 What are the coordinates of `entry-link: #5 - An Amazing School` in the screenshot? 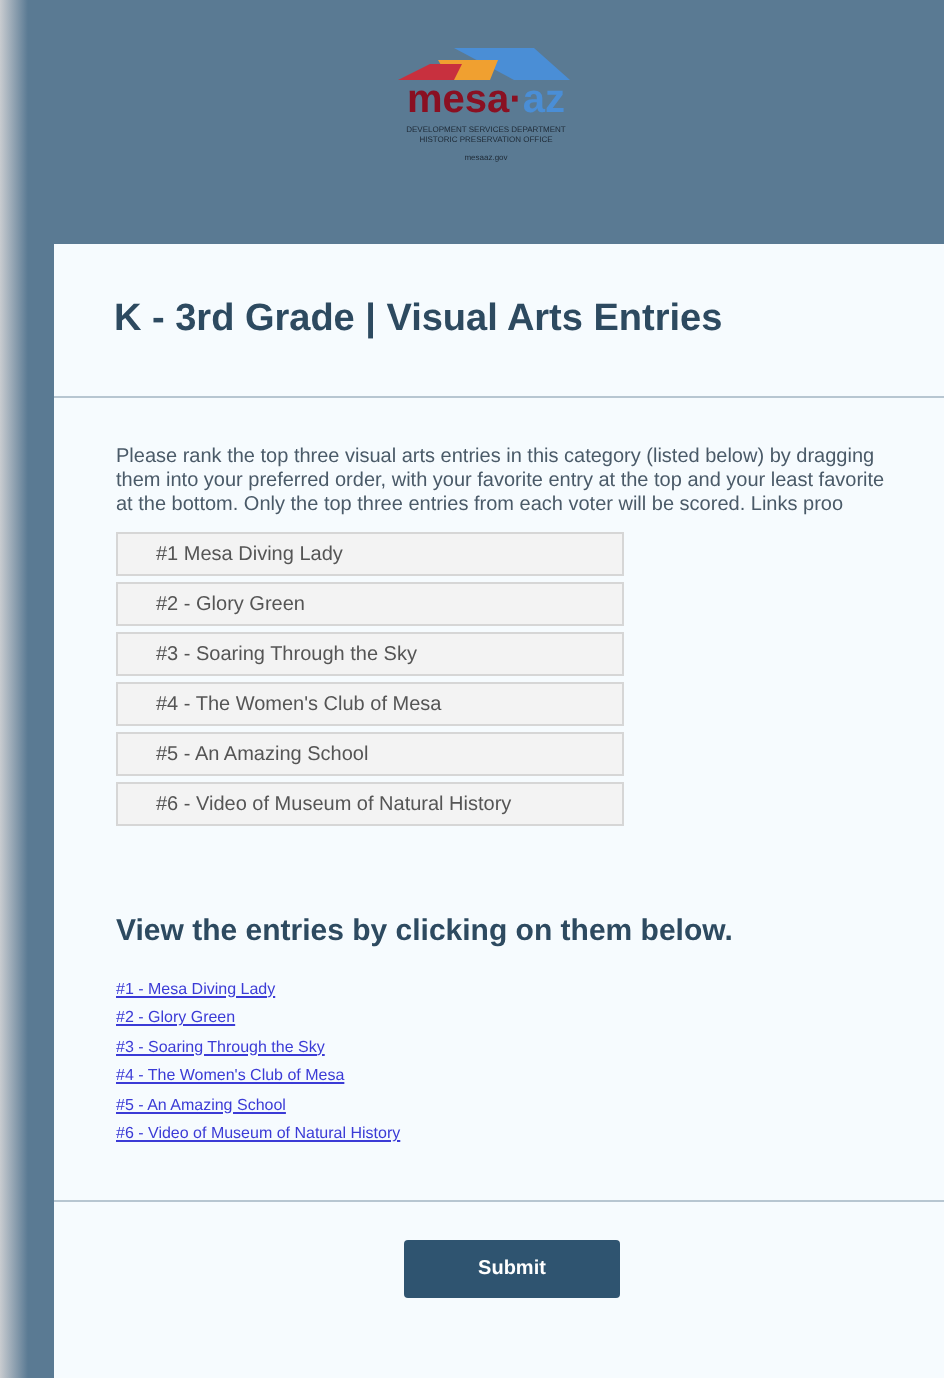 It's located at (201, 1105).